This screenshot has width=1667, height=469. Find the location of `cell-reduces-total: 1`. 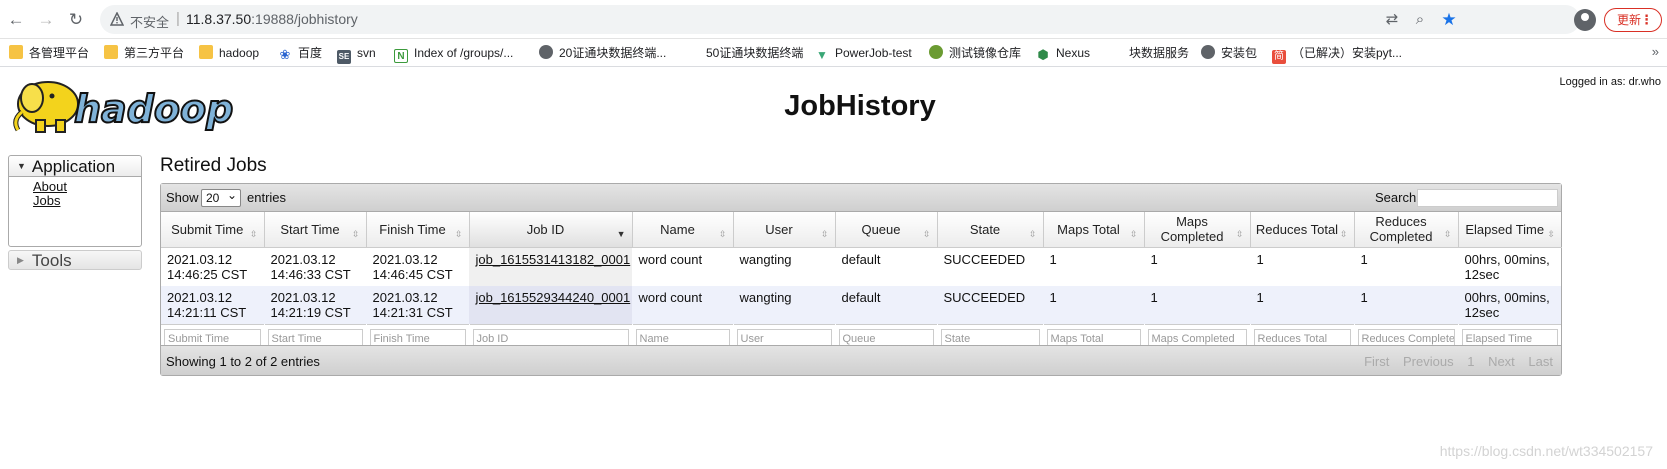

cell-reduces-total: 1 is located at coordinates (1302, 266).